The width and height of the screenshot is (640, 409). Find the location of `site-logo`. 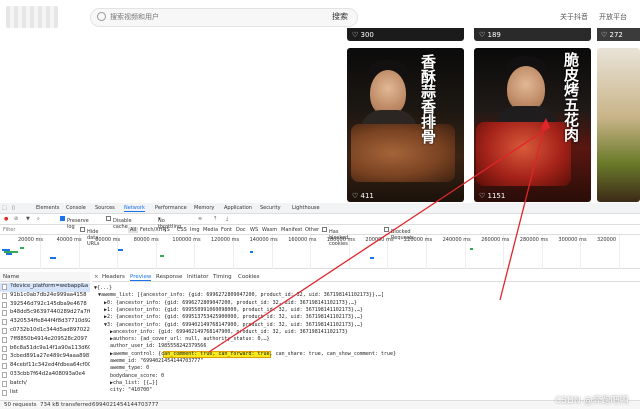

site-logo is located at coordinates (32, 17).